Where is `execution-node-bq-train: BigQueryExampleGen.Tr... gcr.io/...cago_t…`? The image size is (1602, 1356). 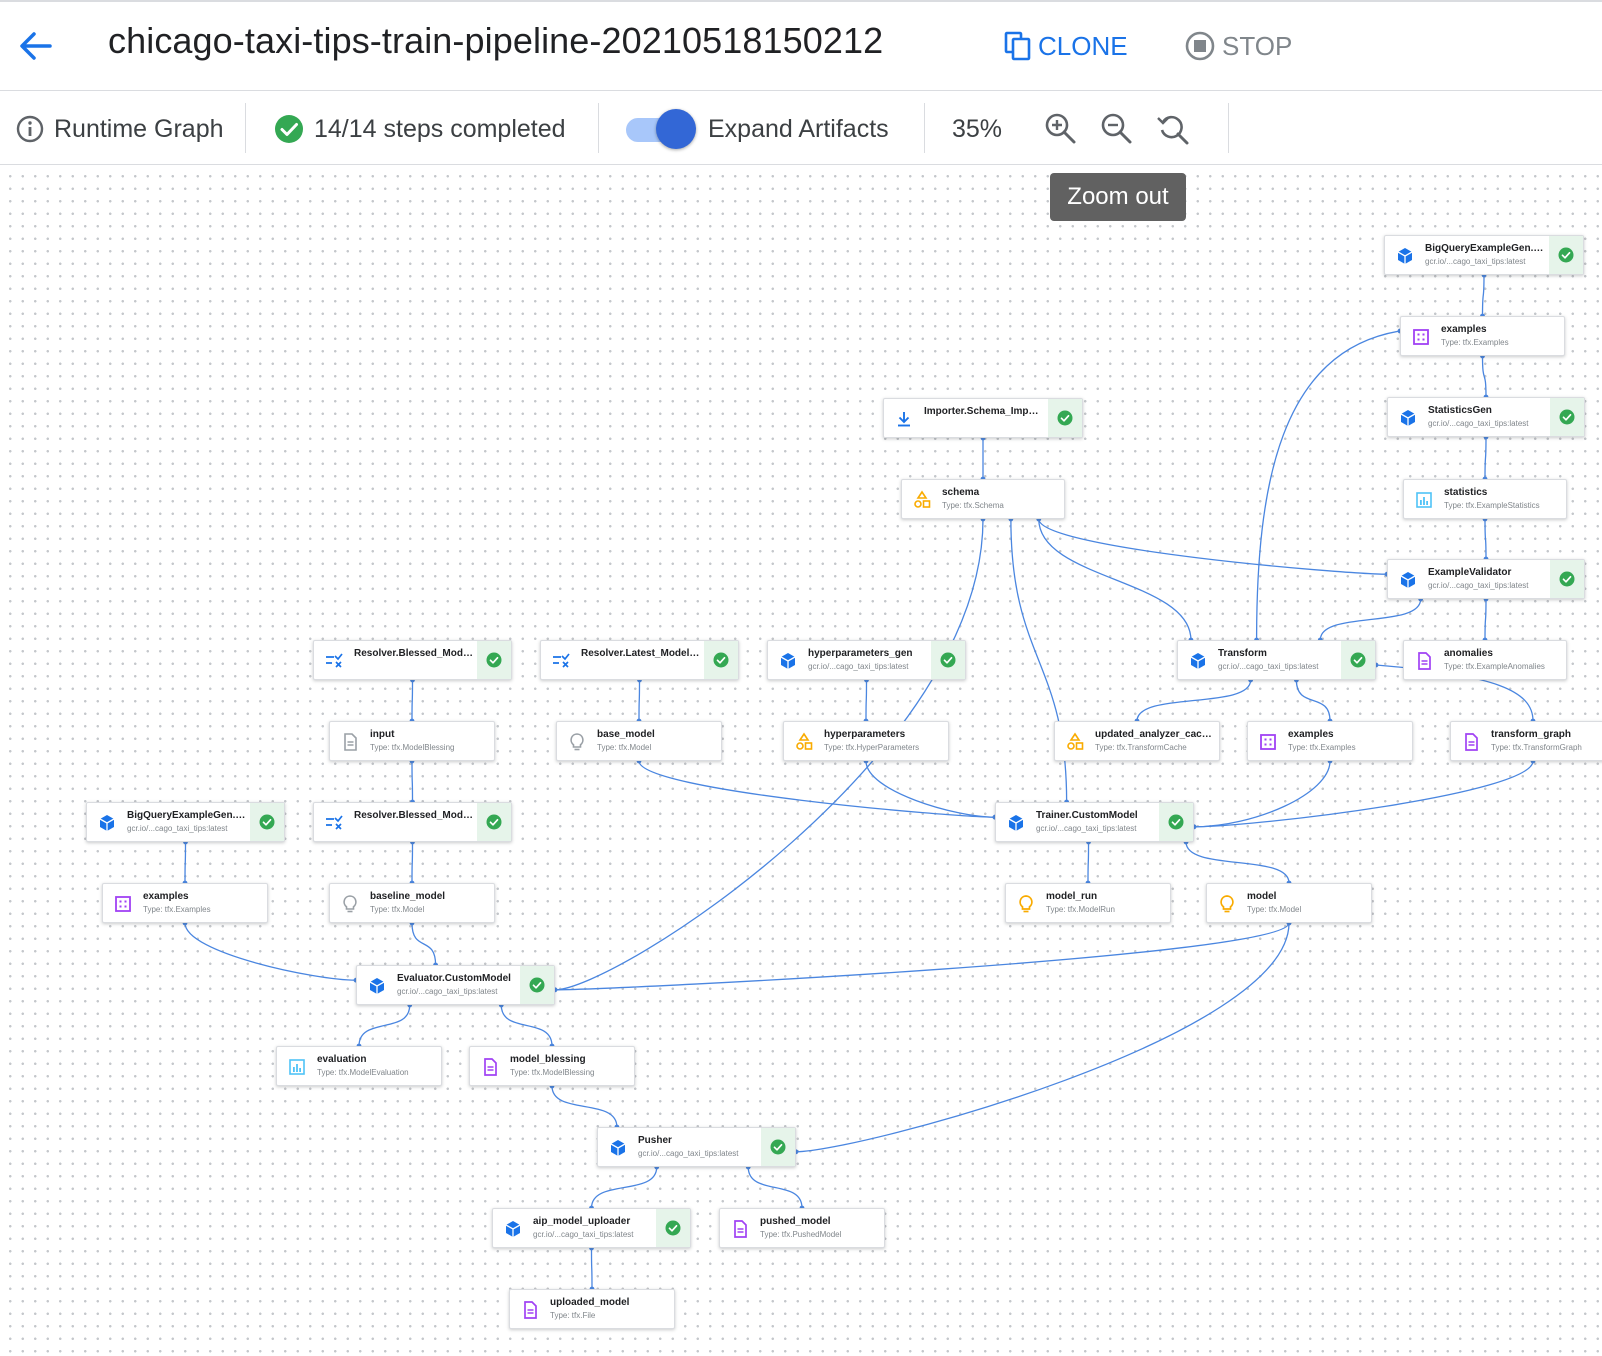
execution-node-bq-train: BigQueryExampleGen.Tr... gcr.io/...cago_t… is located at coordinates (1484, 255).